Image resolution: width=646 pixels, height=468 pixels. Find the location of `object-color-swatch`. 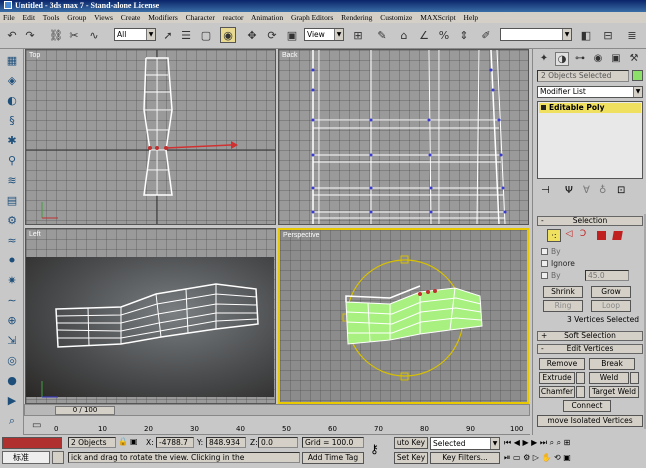

object-color-swatch is located at coordinates (637, 75).